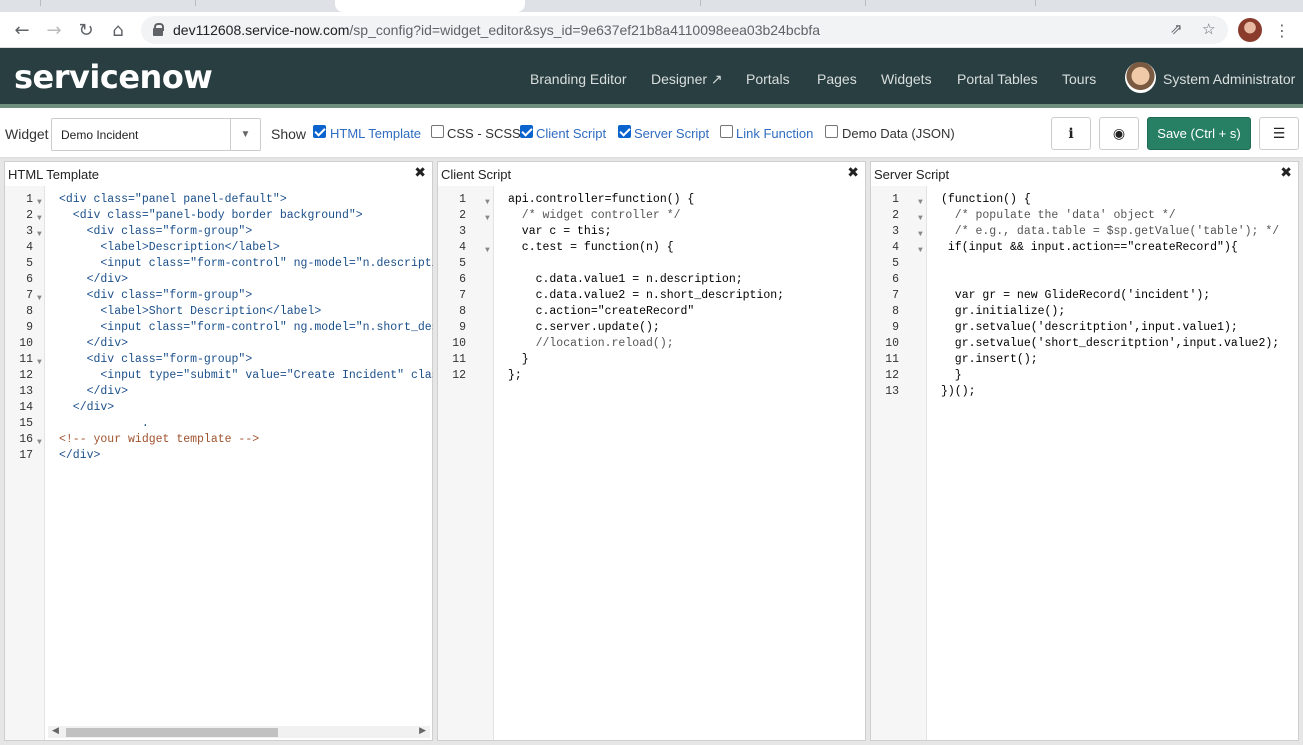  What do you see at coordinates (997, 79) in the screenshot?
I see `nav-portal-tables: Portal Tables` at bounding box center [997, 79].